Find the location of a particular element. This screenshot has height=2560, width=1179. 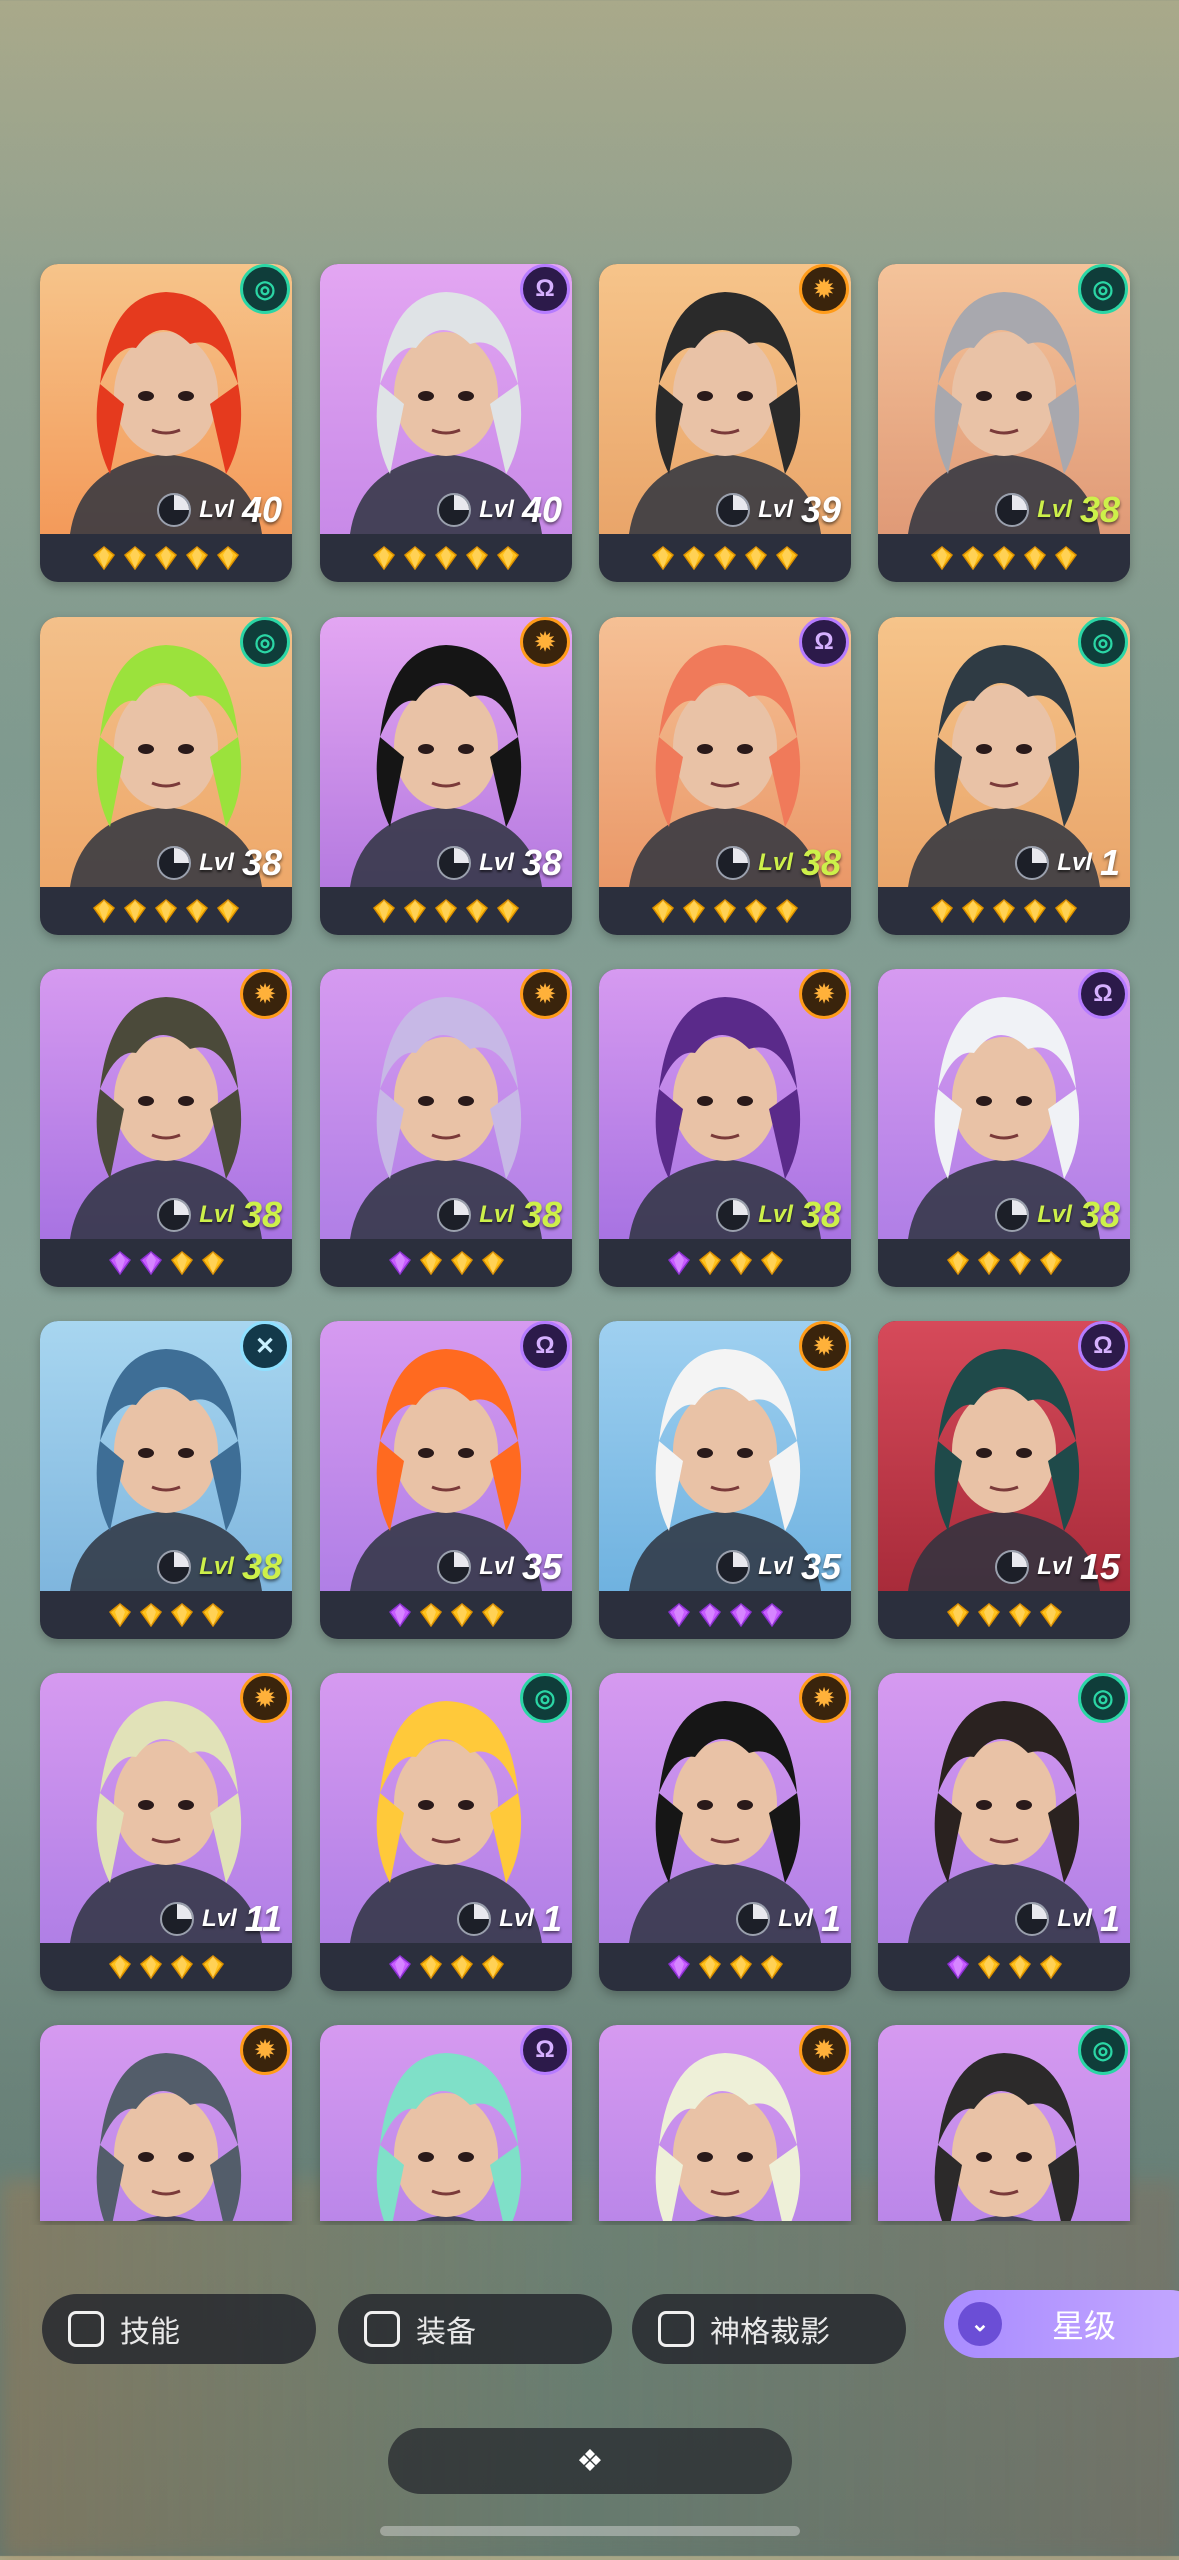

equipment-filter-label: 装备 is located at coordinates (446, 2332).